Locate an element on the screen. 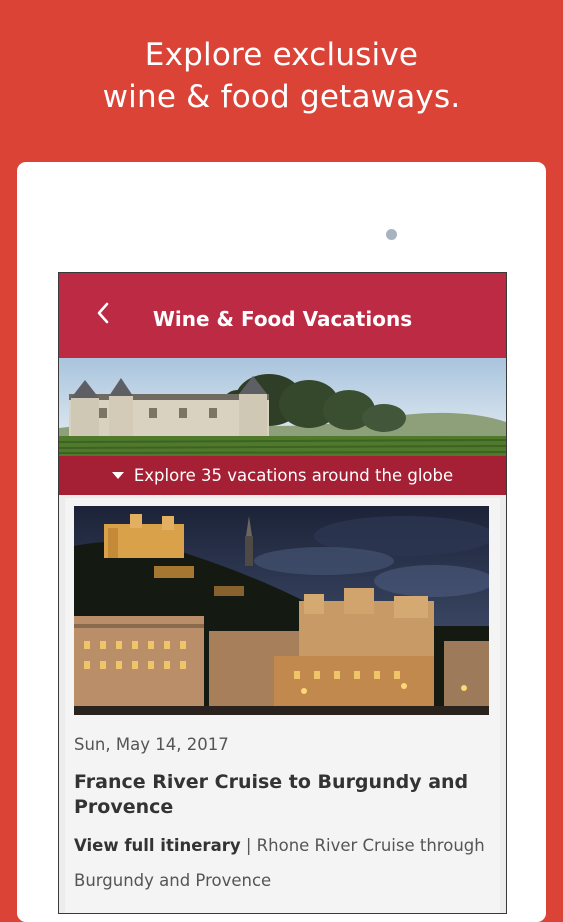 The height and width of the screenshot is (922, 563). caret-down-icon is located at coordinates (117, 475).